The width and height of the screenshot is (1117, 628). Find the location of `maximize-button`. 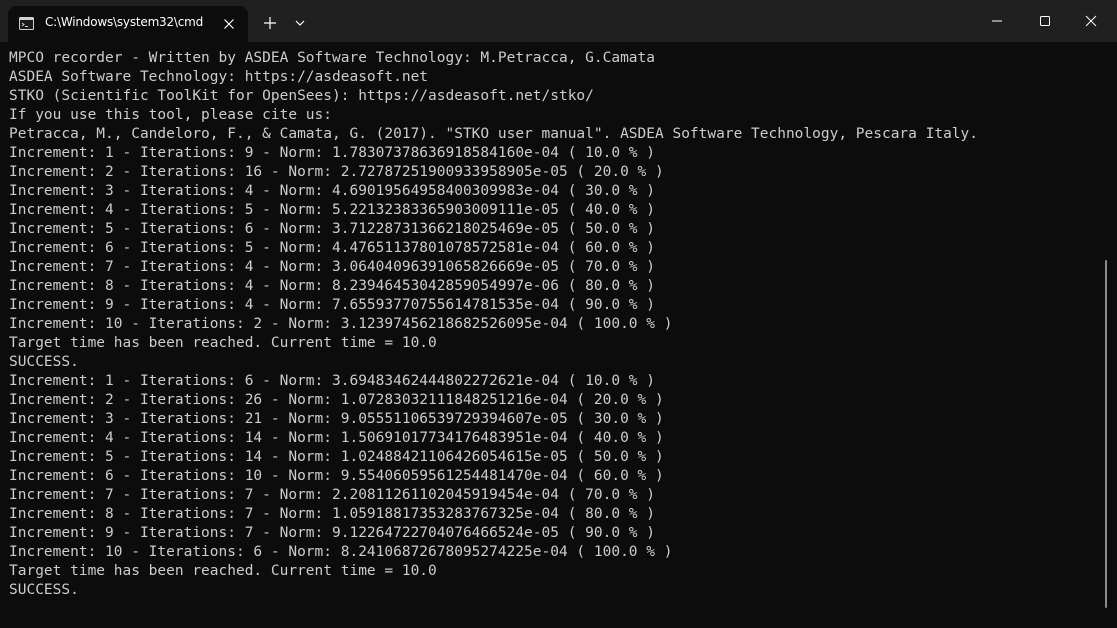

maximize-button is located at coordinates (1045, 21).